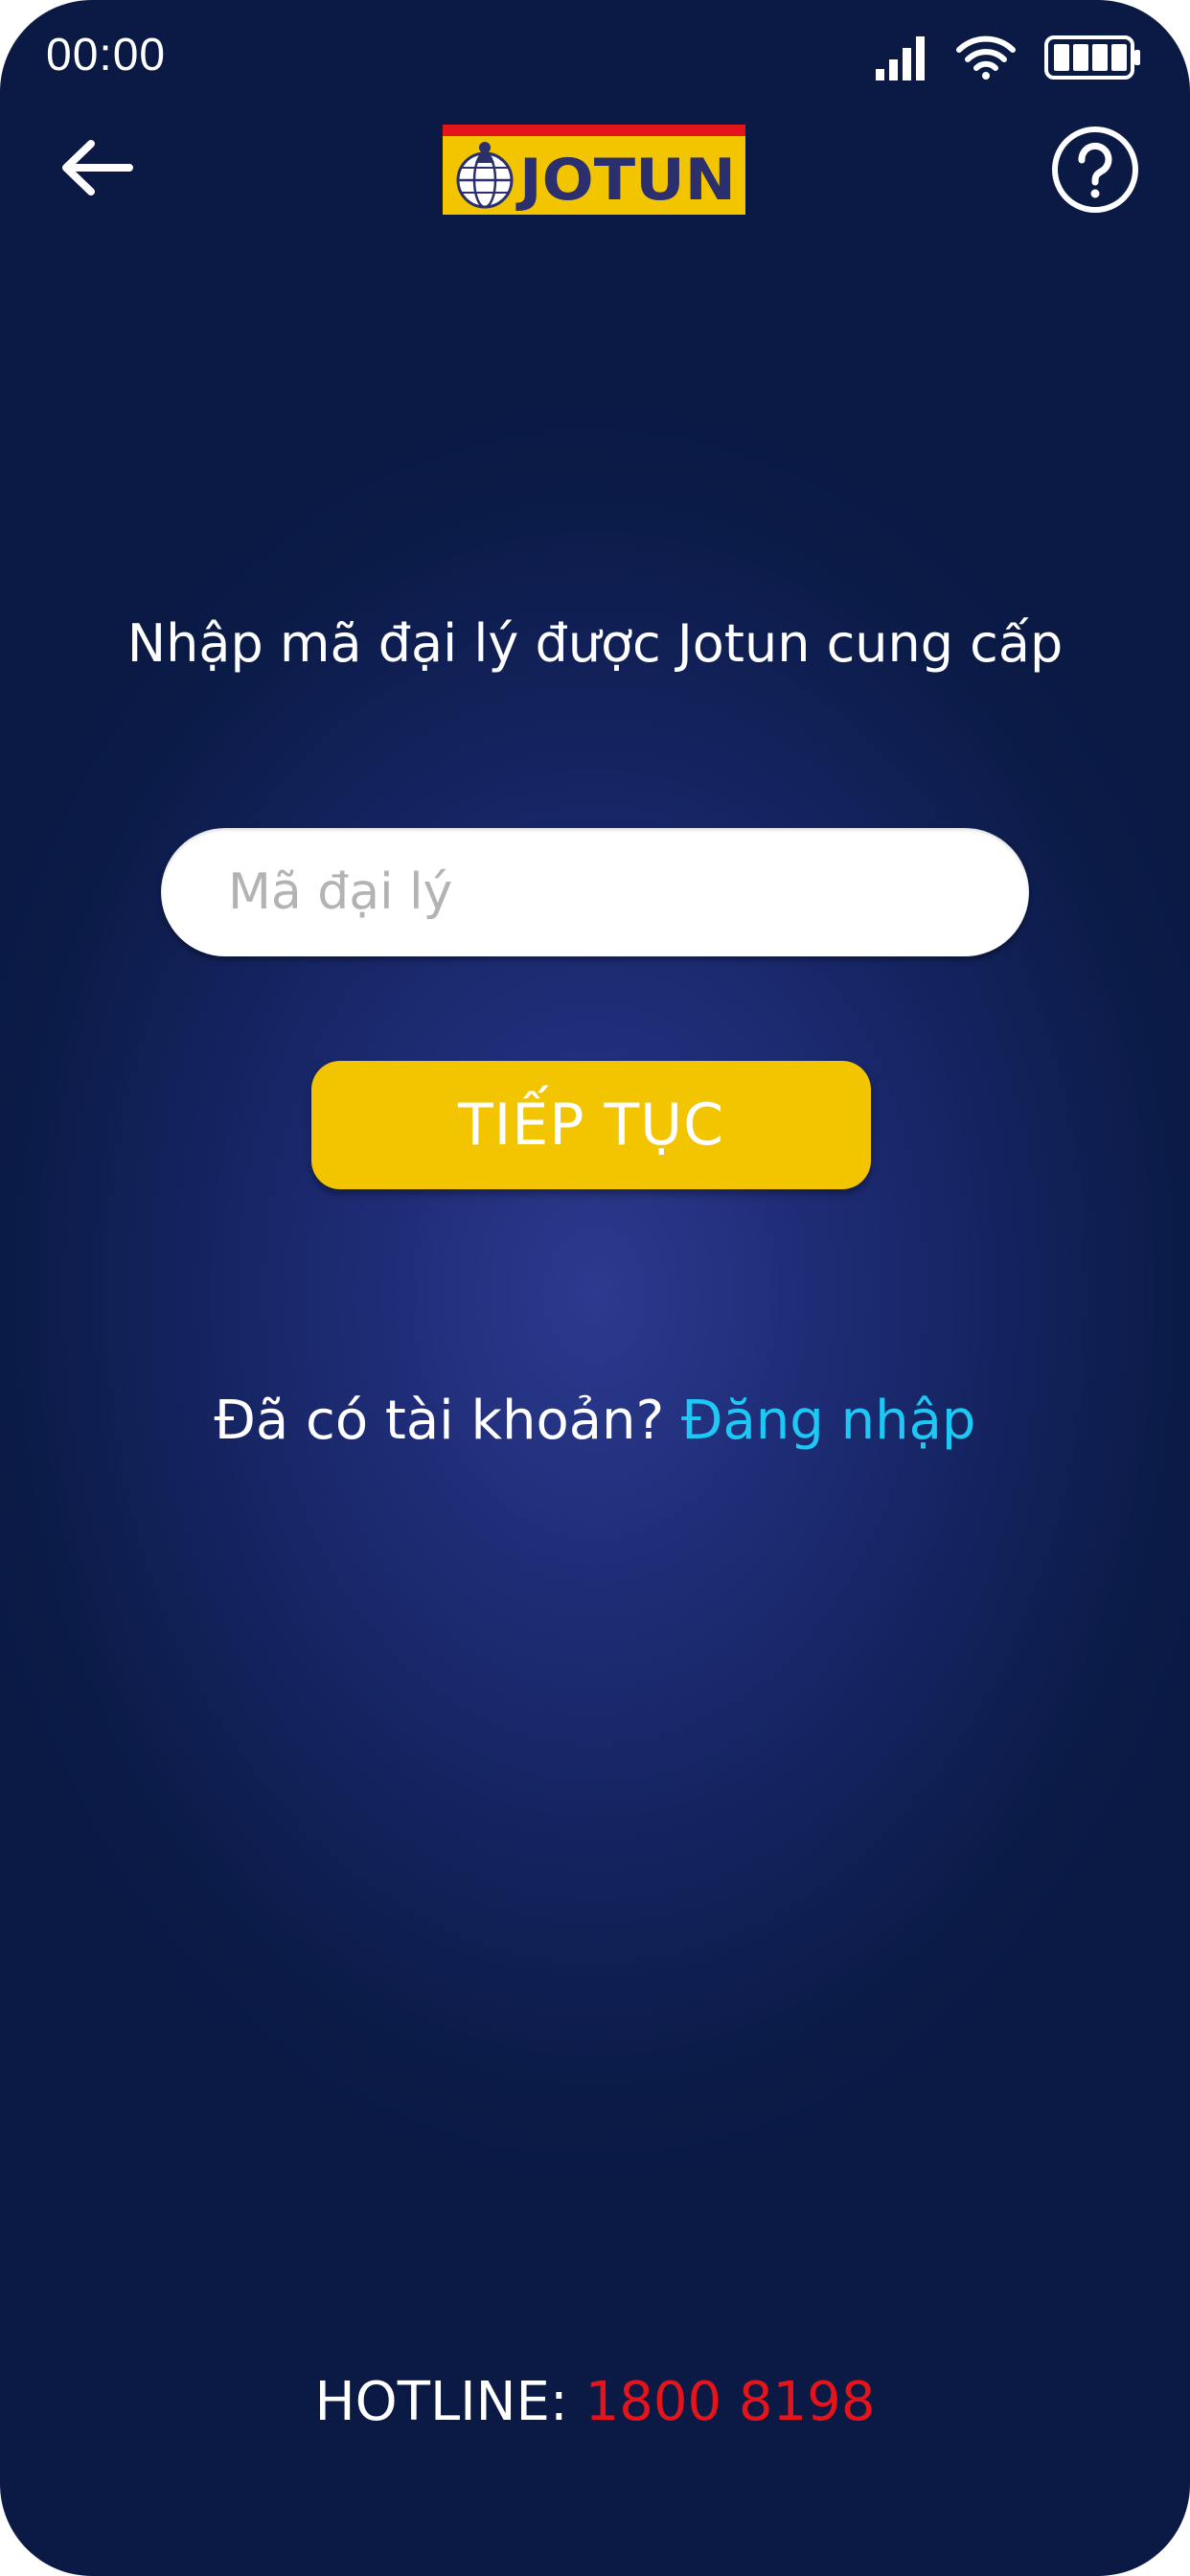 The image size is (1190, 2576). I want to click on question-circle-icon, so click(1095, 169).